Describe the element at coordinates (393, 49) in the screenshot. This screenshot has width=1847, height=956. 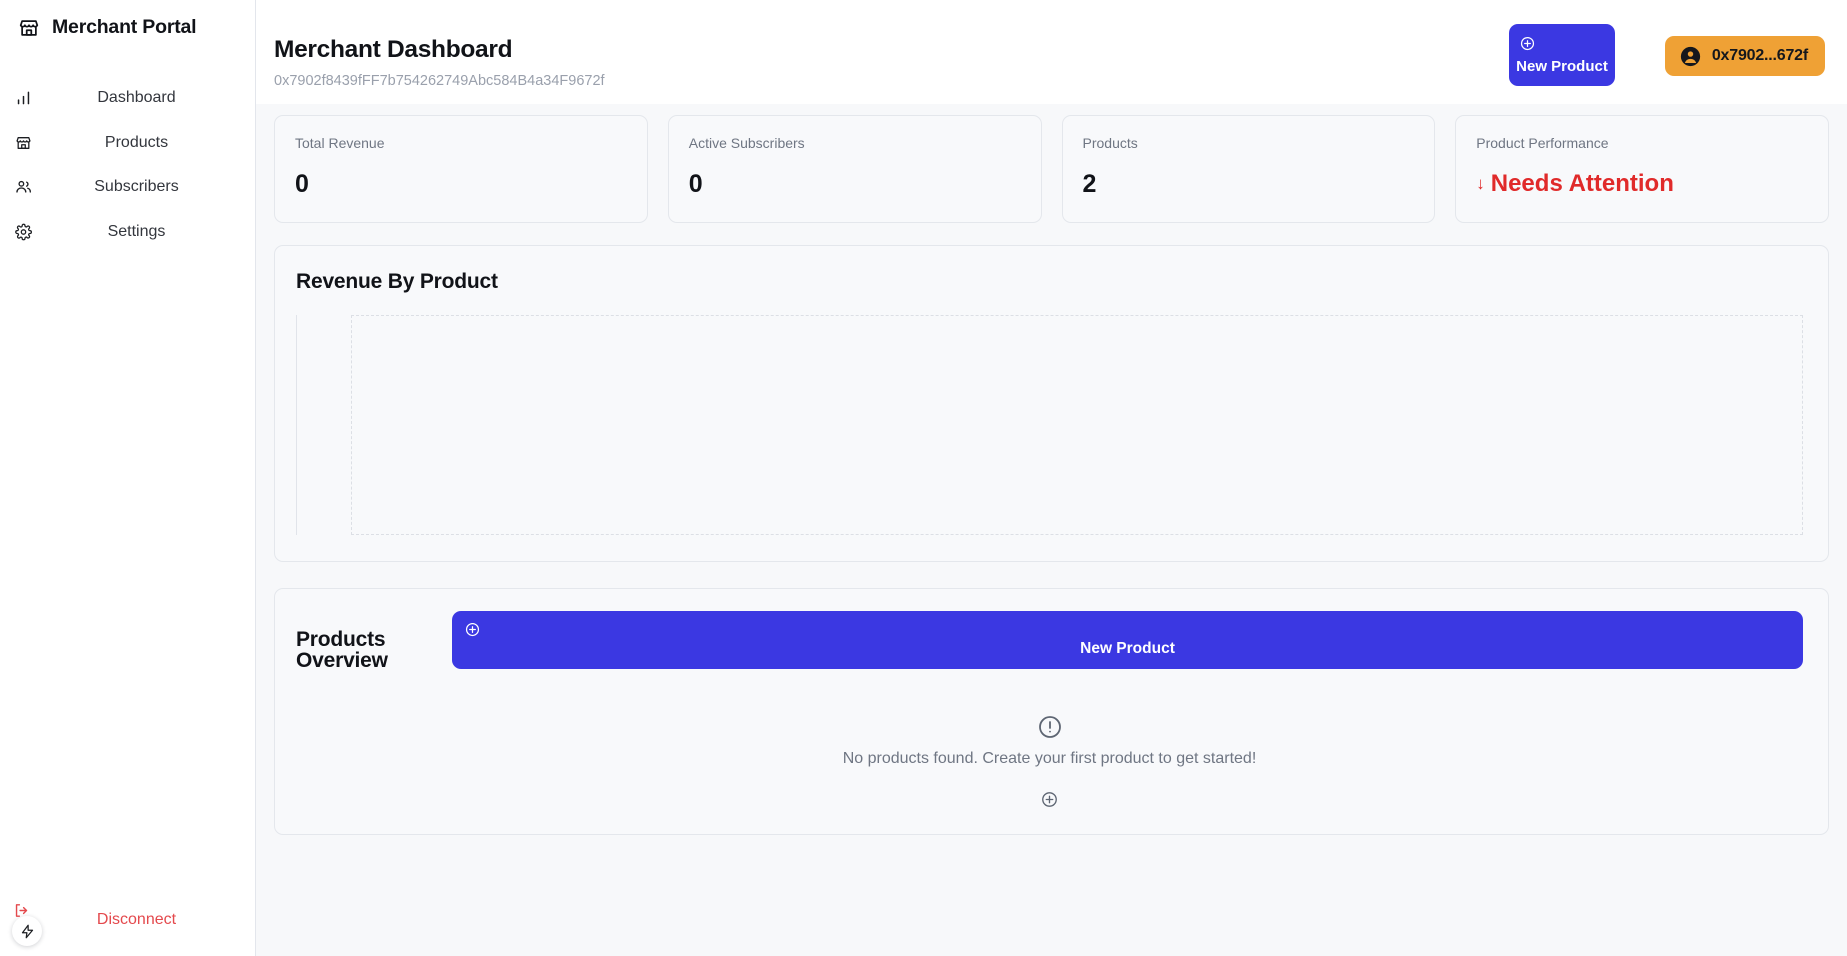
I see `page-title: Merchant Dashboard` at that location.